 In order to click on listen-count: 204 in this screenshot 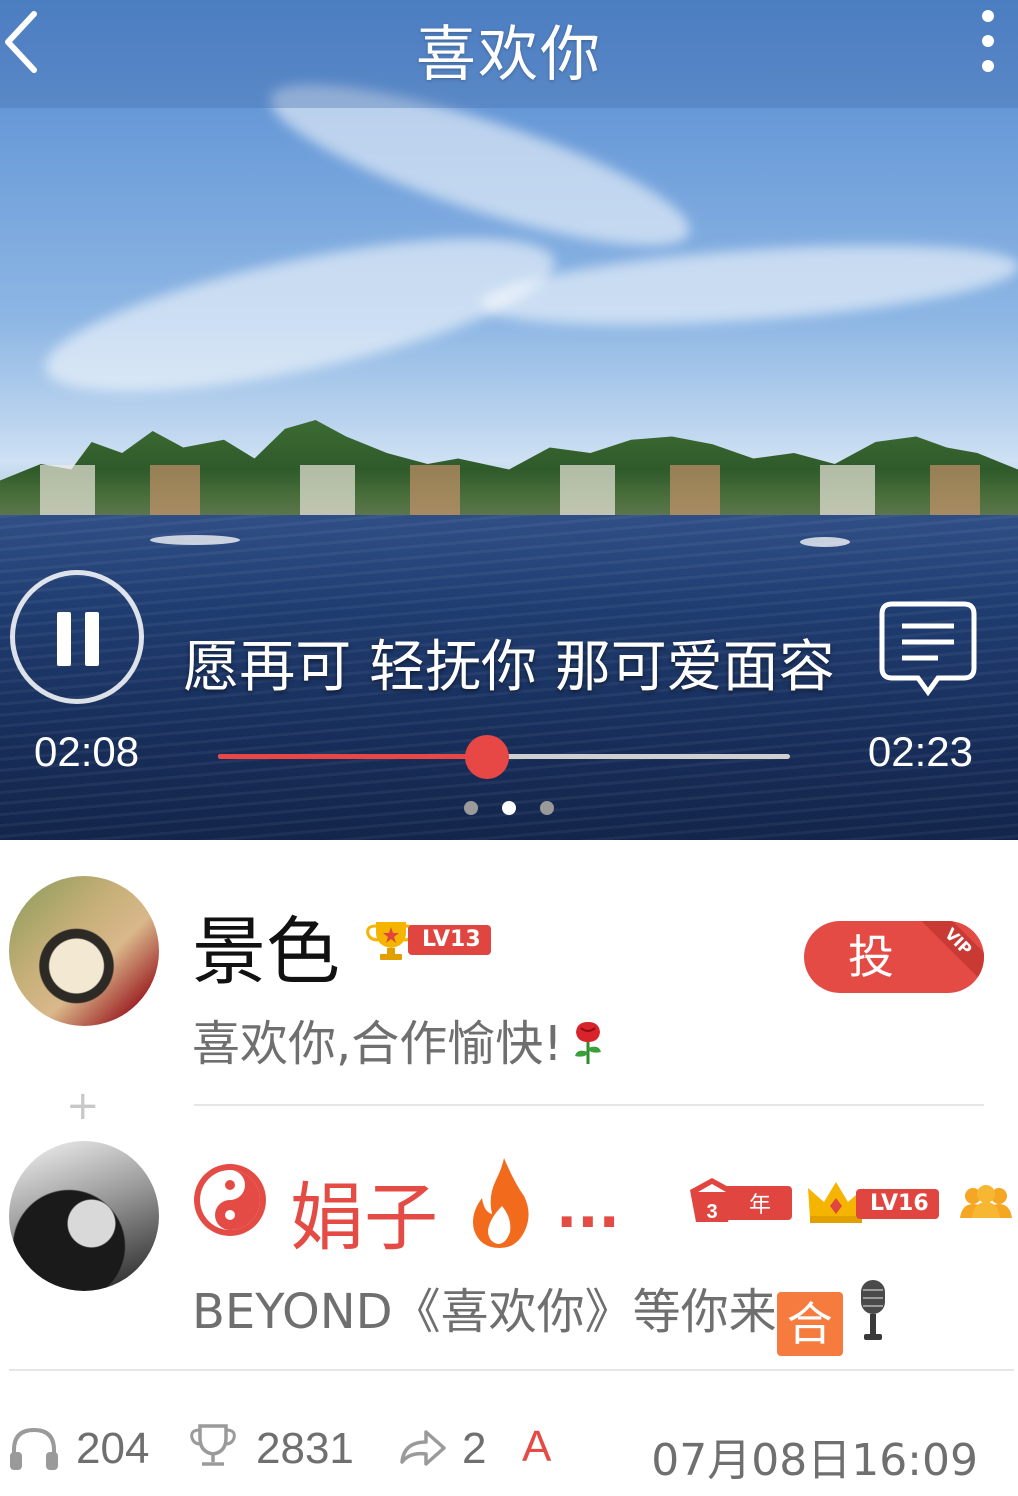, I will do `click(113, 1448)`.